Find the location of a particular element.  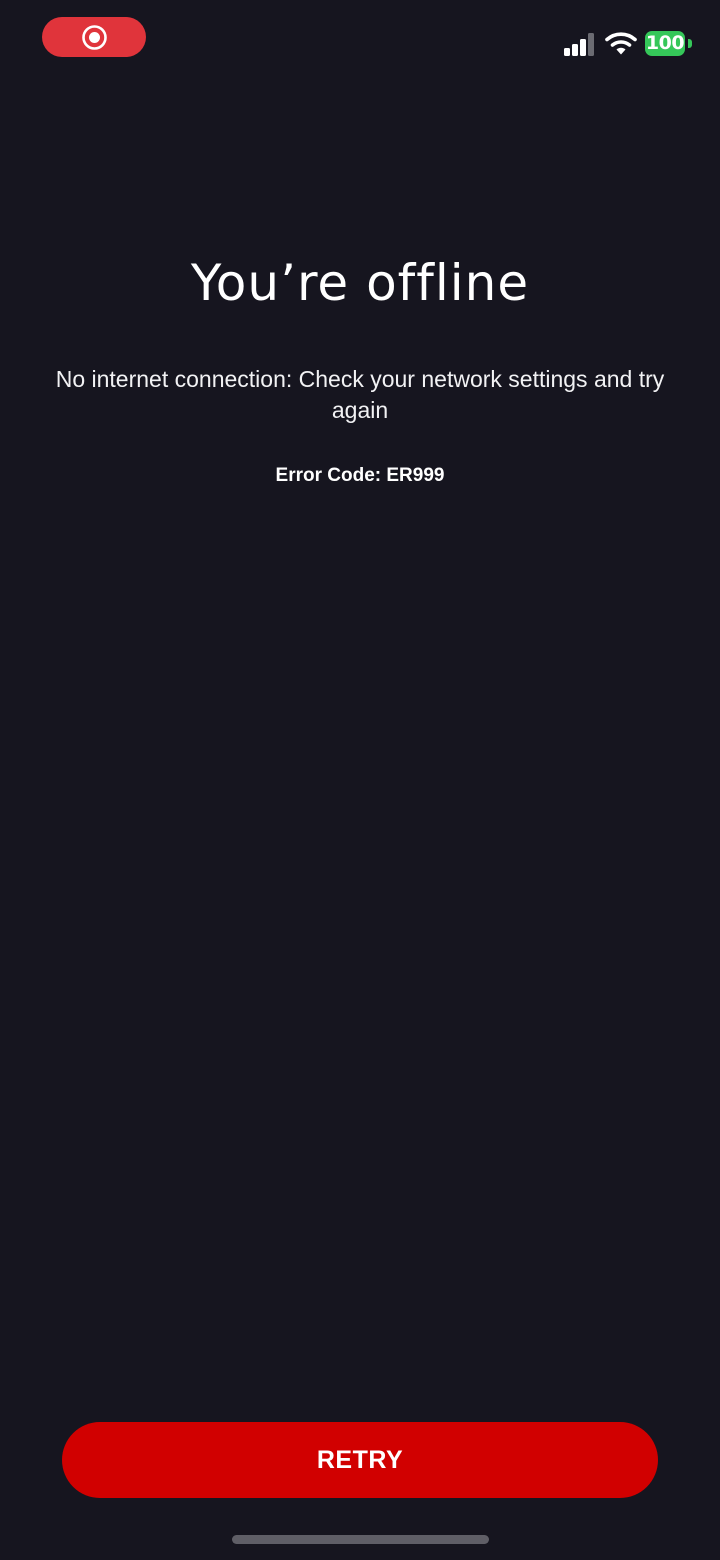

retry-button: RETRY is located at coordinates (360, 1460).